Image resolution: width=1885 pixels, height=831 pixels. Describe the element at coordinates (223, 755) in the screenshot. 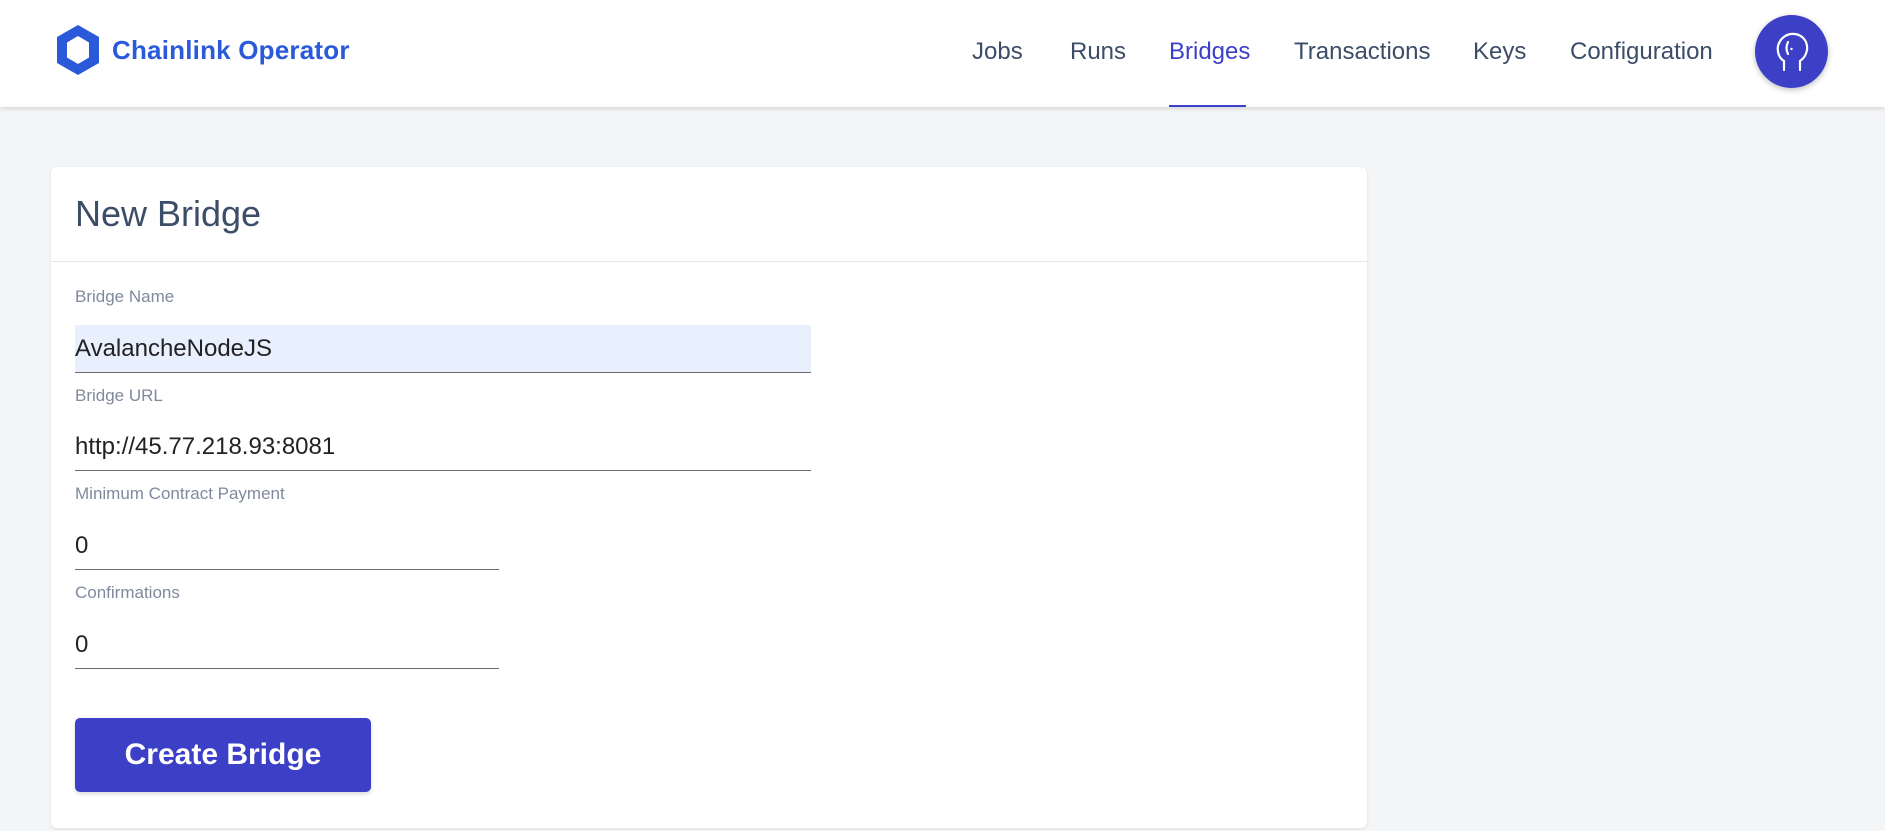

I see `create-bridge-button: Create Bridge` at that location.